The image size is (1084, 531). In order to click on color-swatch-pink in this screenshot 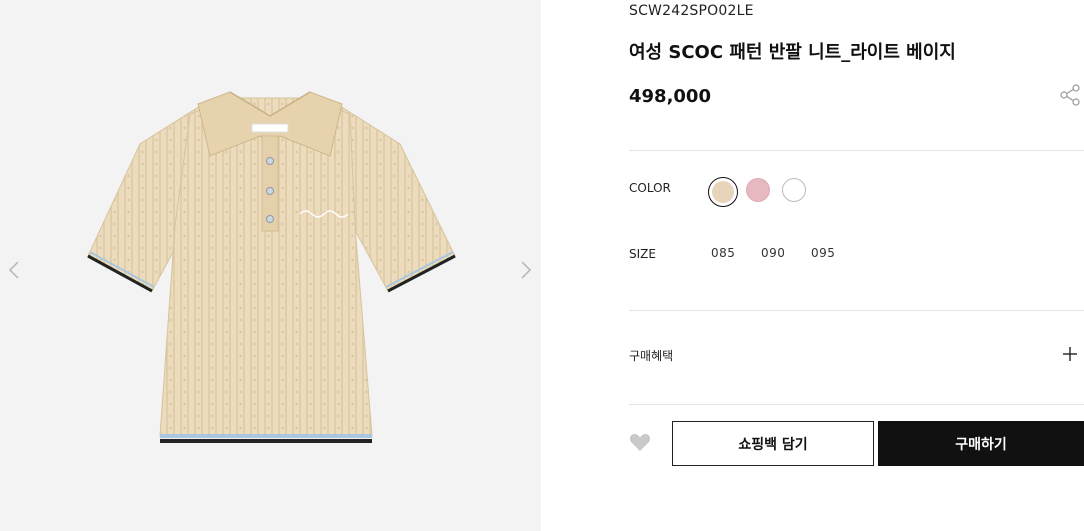, I will do `click(758, 190)`.